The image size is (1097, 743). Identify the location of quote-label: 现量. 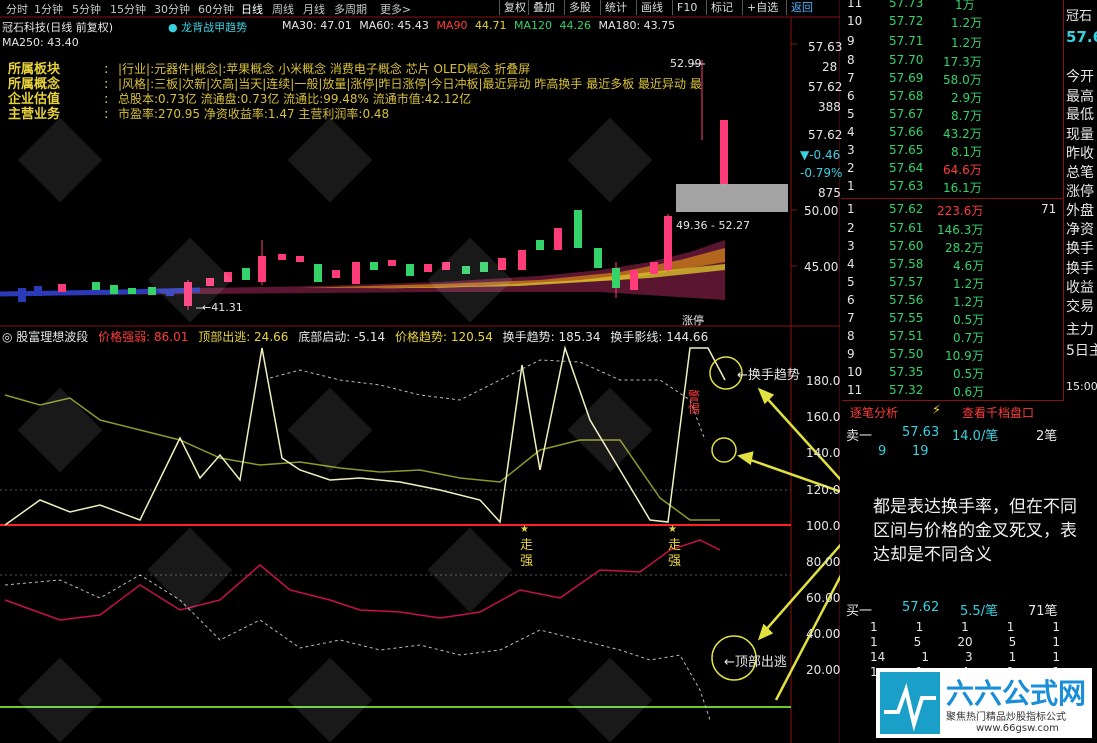
(1080, 135).